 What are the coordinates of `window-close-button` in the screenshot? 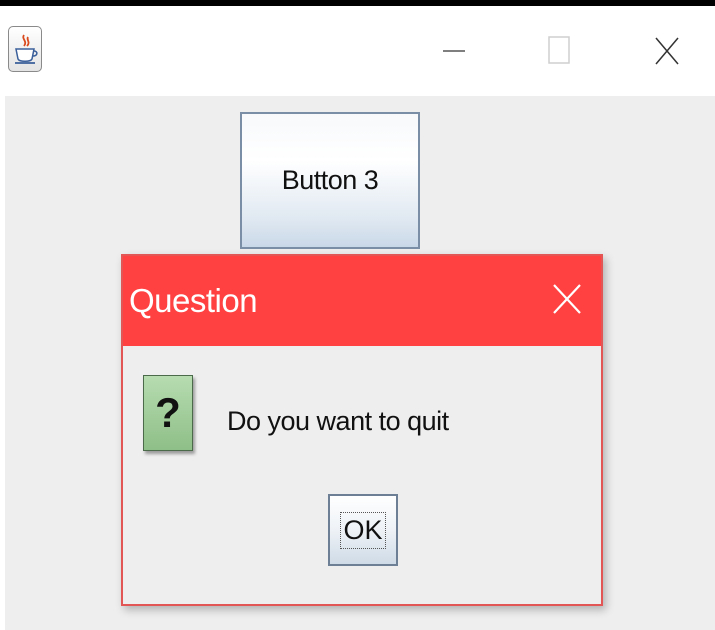 It's located at (668, 51).